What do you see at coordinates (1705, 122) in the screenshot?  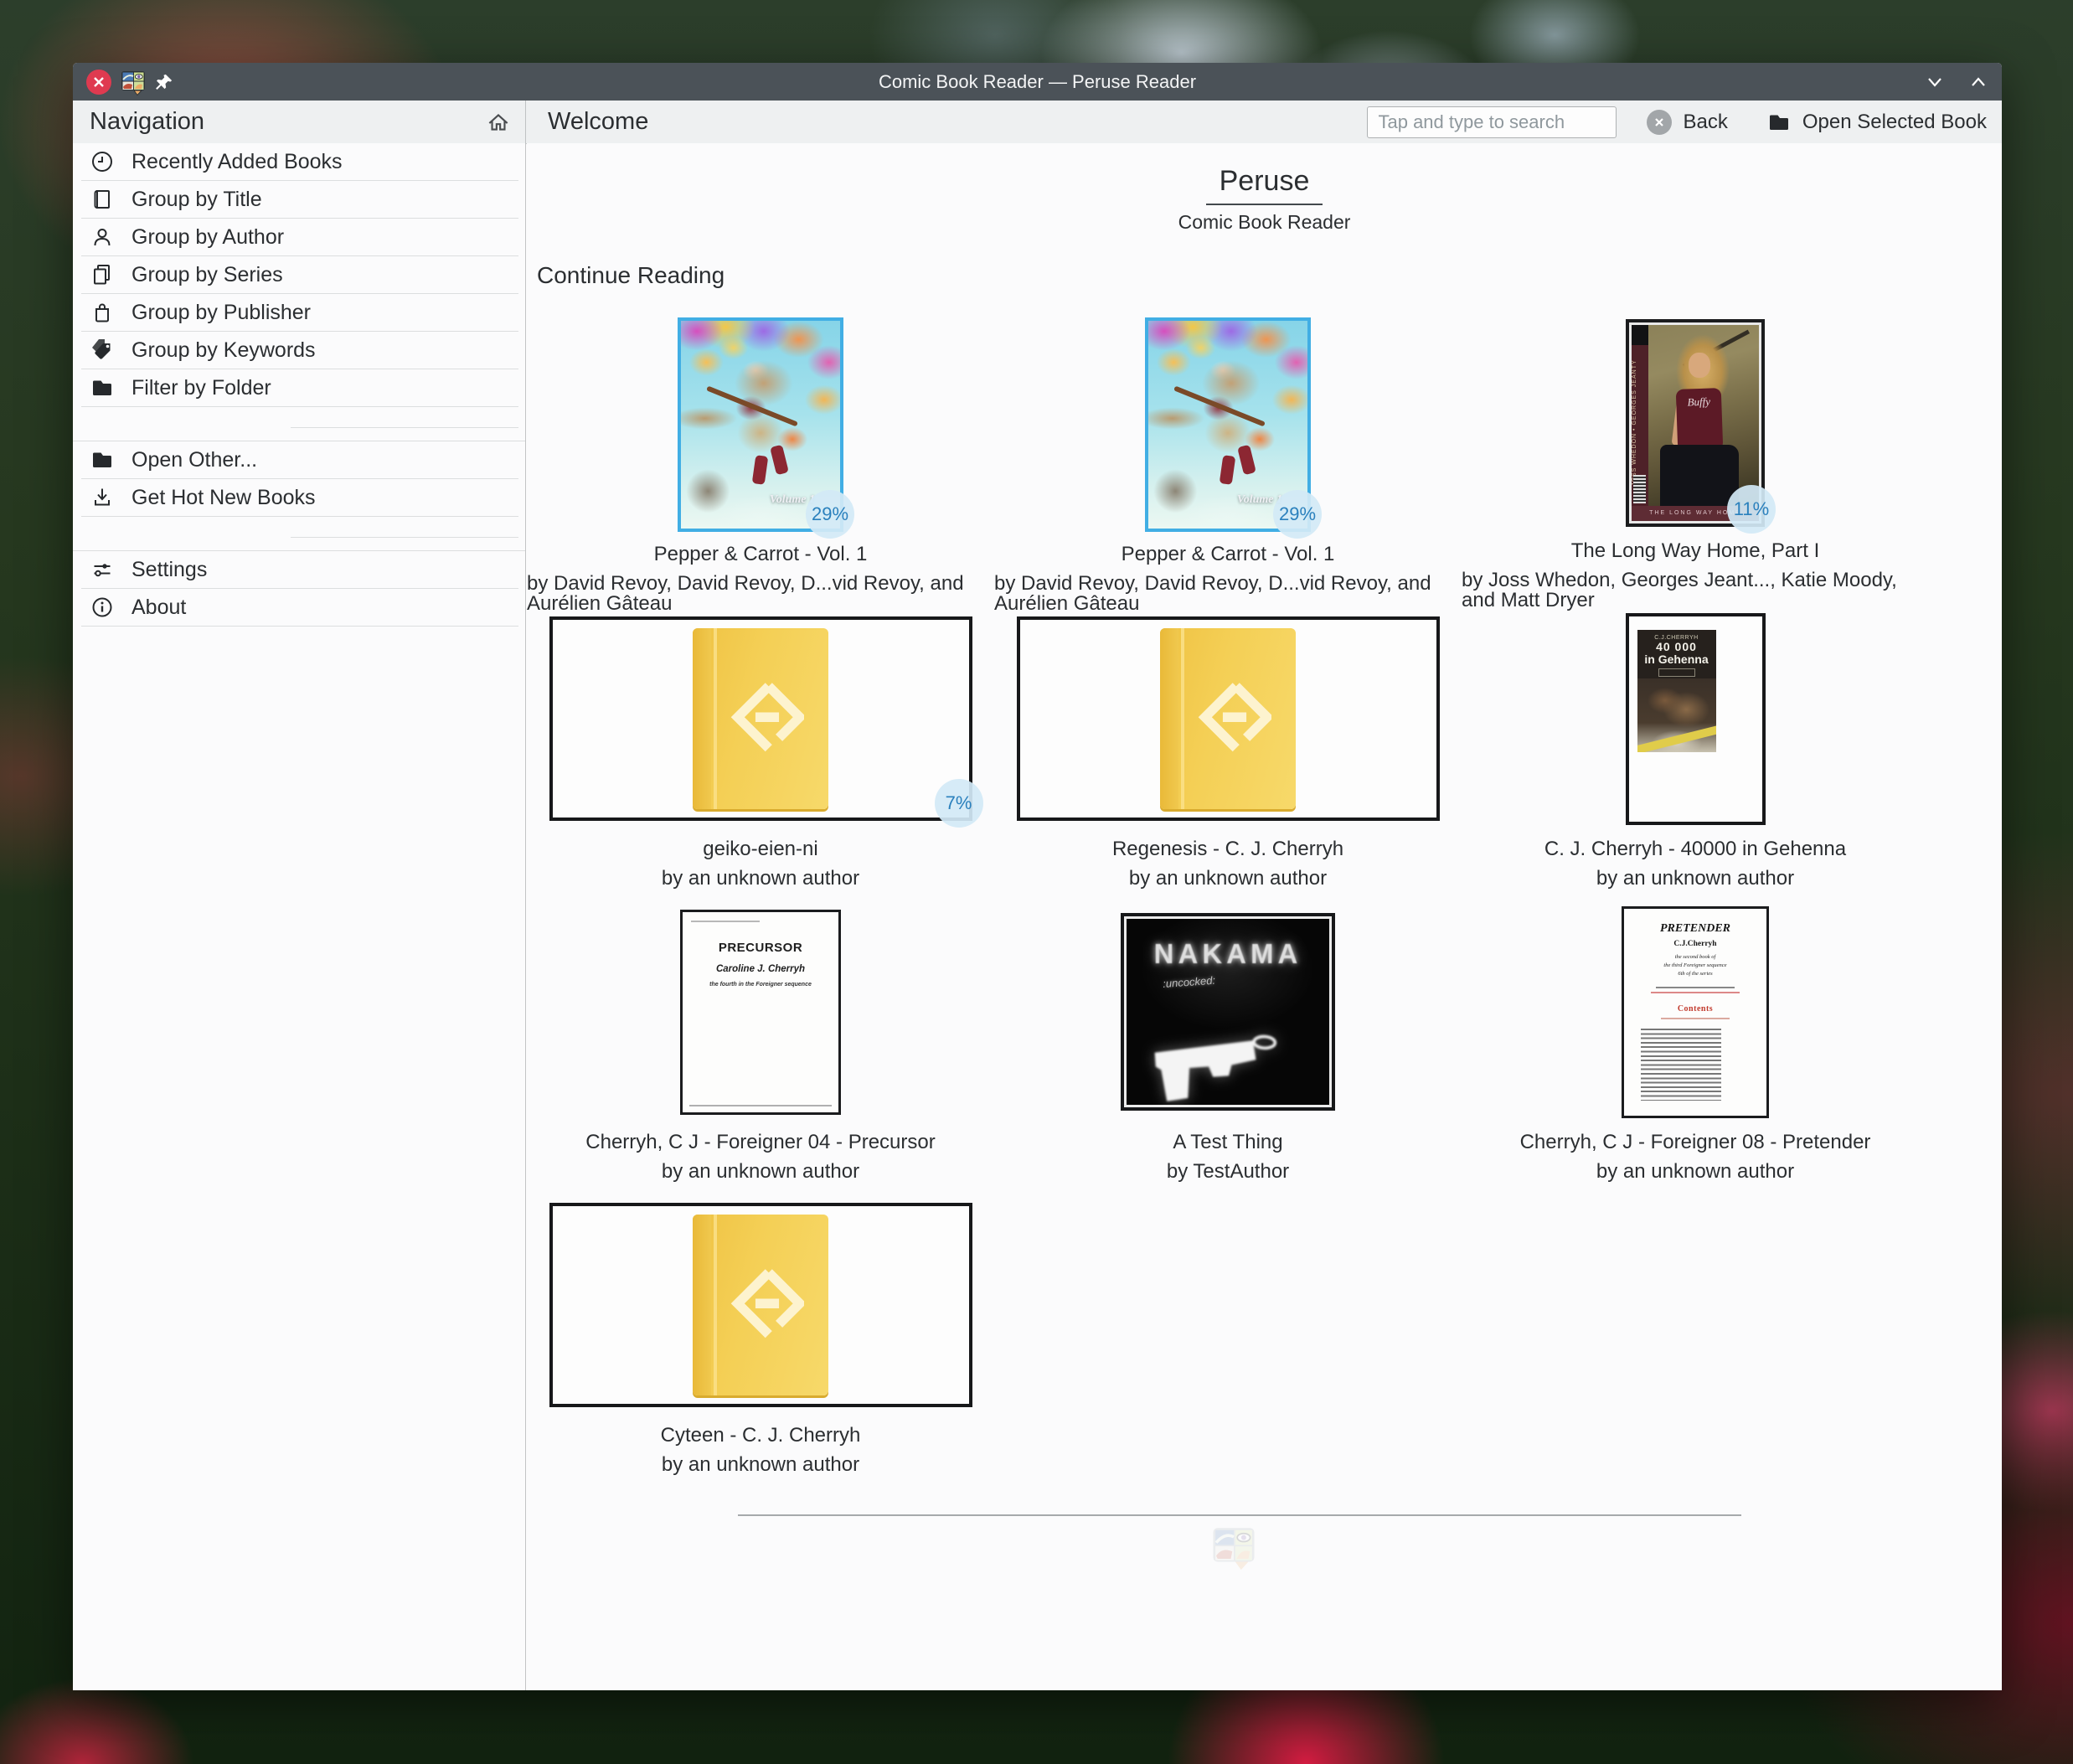 I see `back-label: Back` at bounding box center [1705, 122].